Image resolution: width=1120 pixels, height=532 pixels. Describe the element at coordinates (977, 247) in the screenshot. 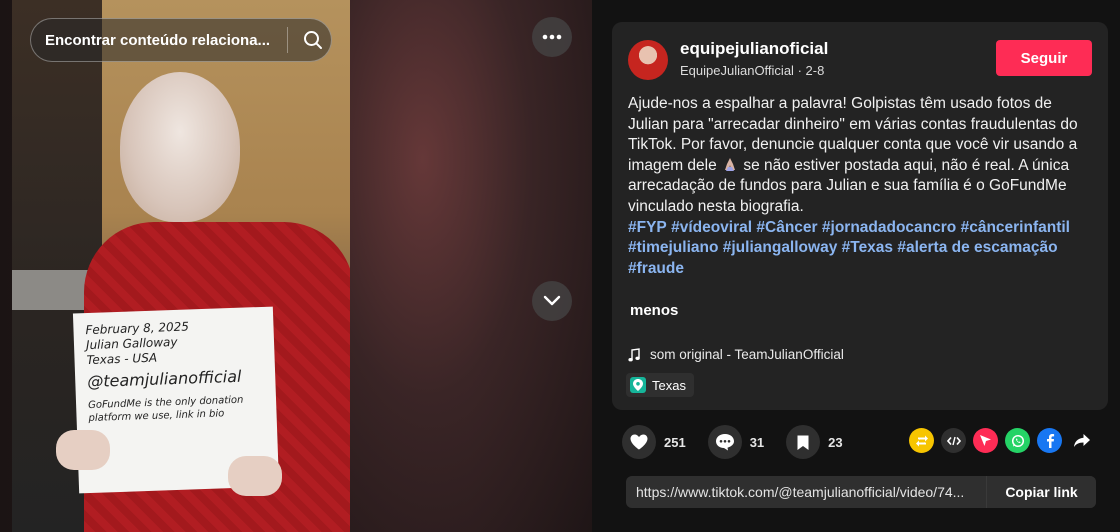

I see `hashtag-link: #alerta de escamação` at that location.